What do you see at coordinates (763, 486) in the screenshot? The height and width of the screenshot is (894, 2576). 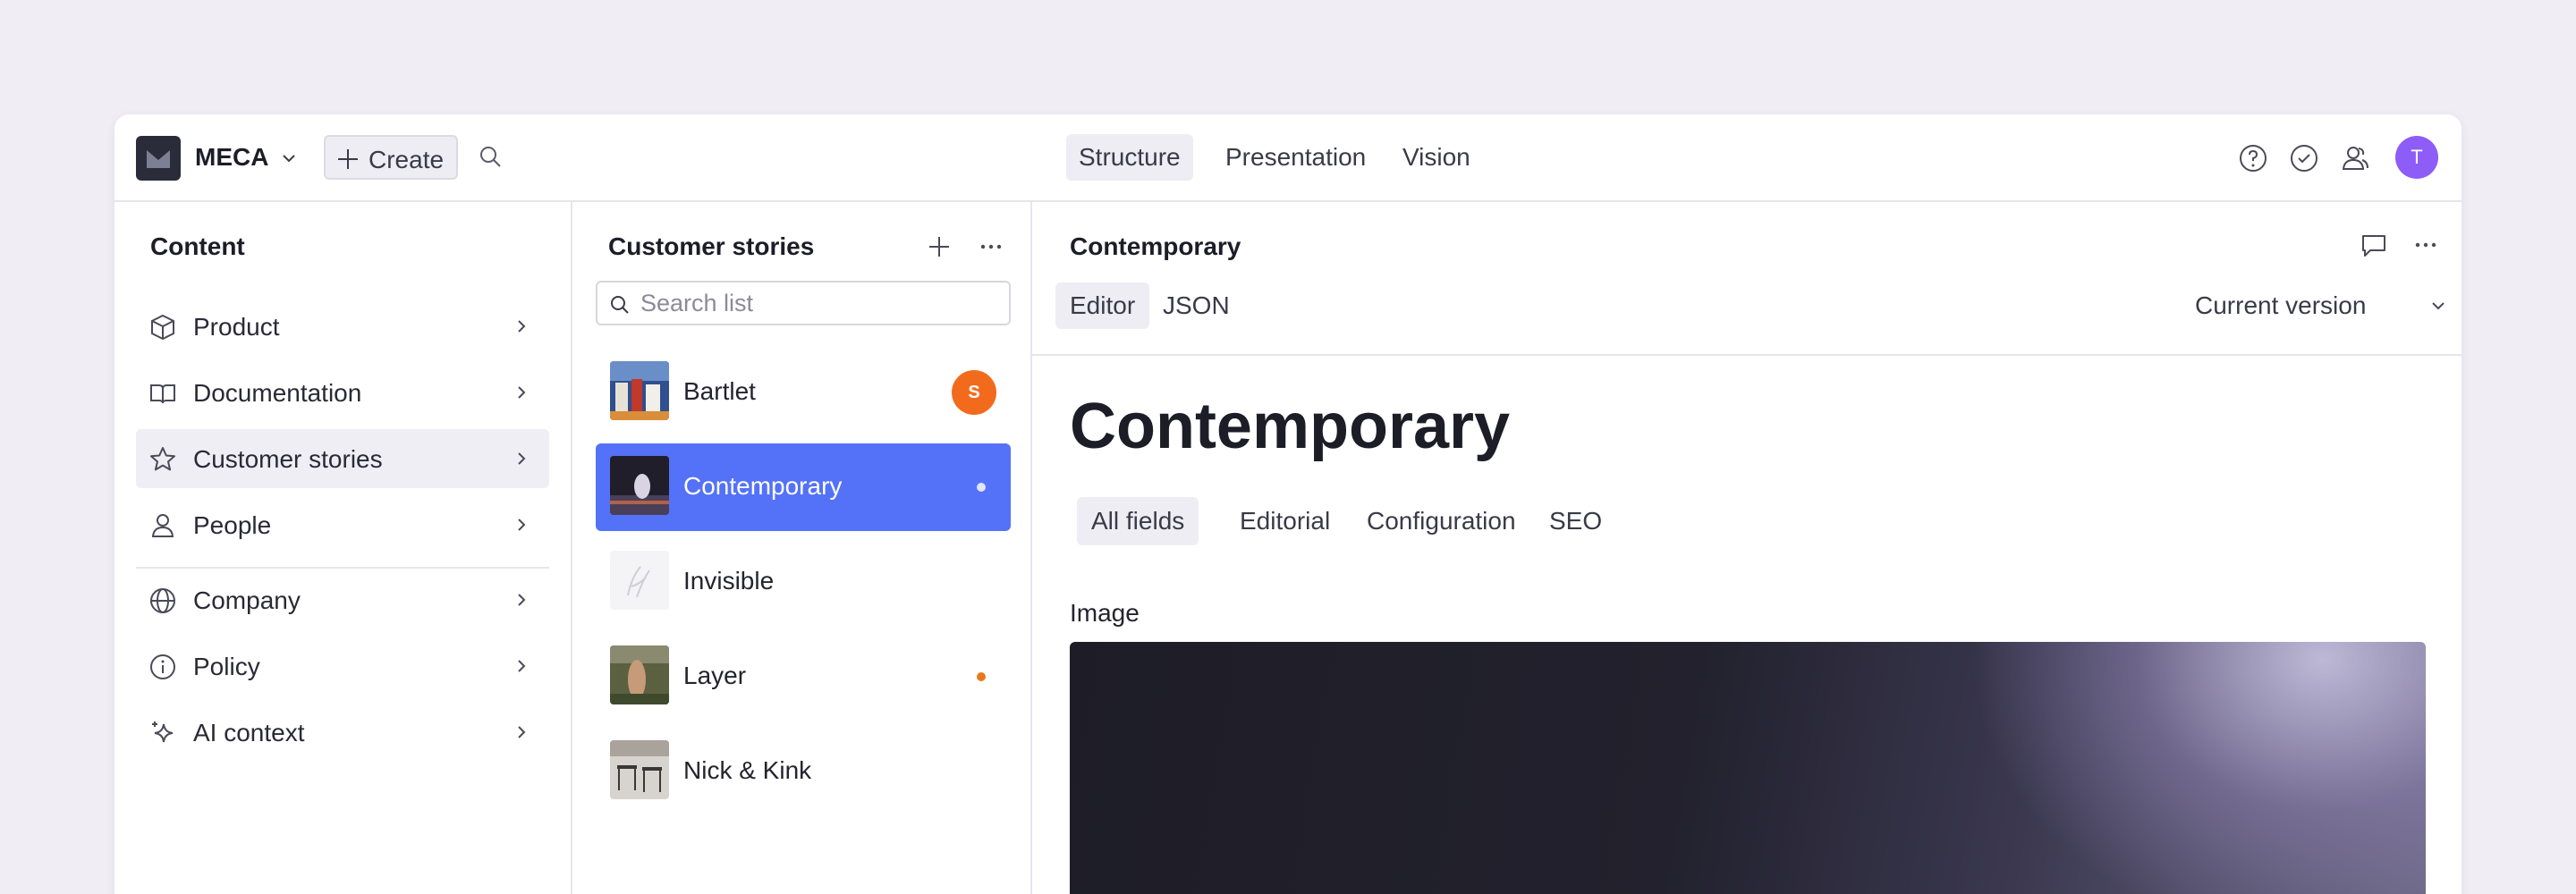 I see `document-title: Contemporary` at bounding box center [763, 486].